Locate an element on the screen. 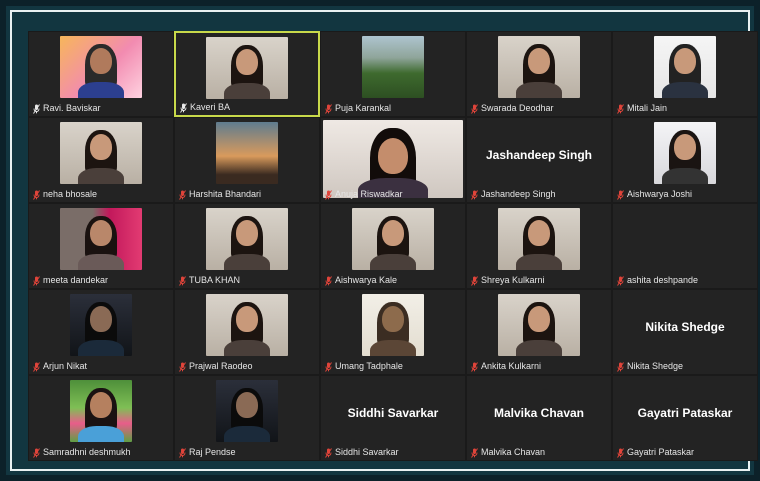  participant-tile: meeta dandekar is located at coordinates (101, 246).